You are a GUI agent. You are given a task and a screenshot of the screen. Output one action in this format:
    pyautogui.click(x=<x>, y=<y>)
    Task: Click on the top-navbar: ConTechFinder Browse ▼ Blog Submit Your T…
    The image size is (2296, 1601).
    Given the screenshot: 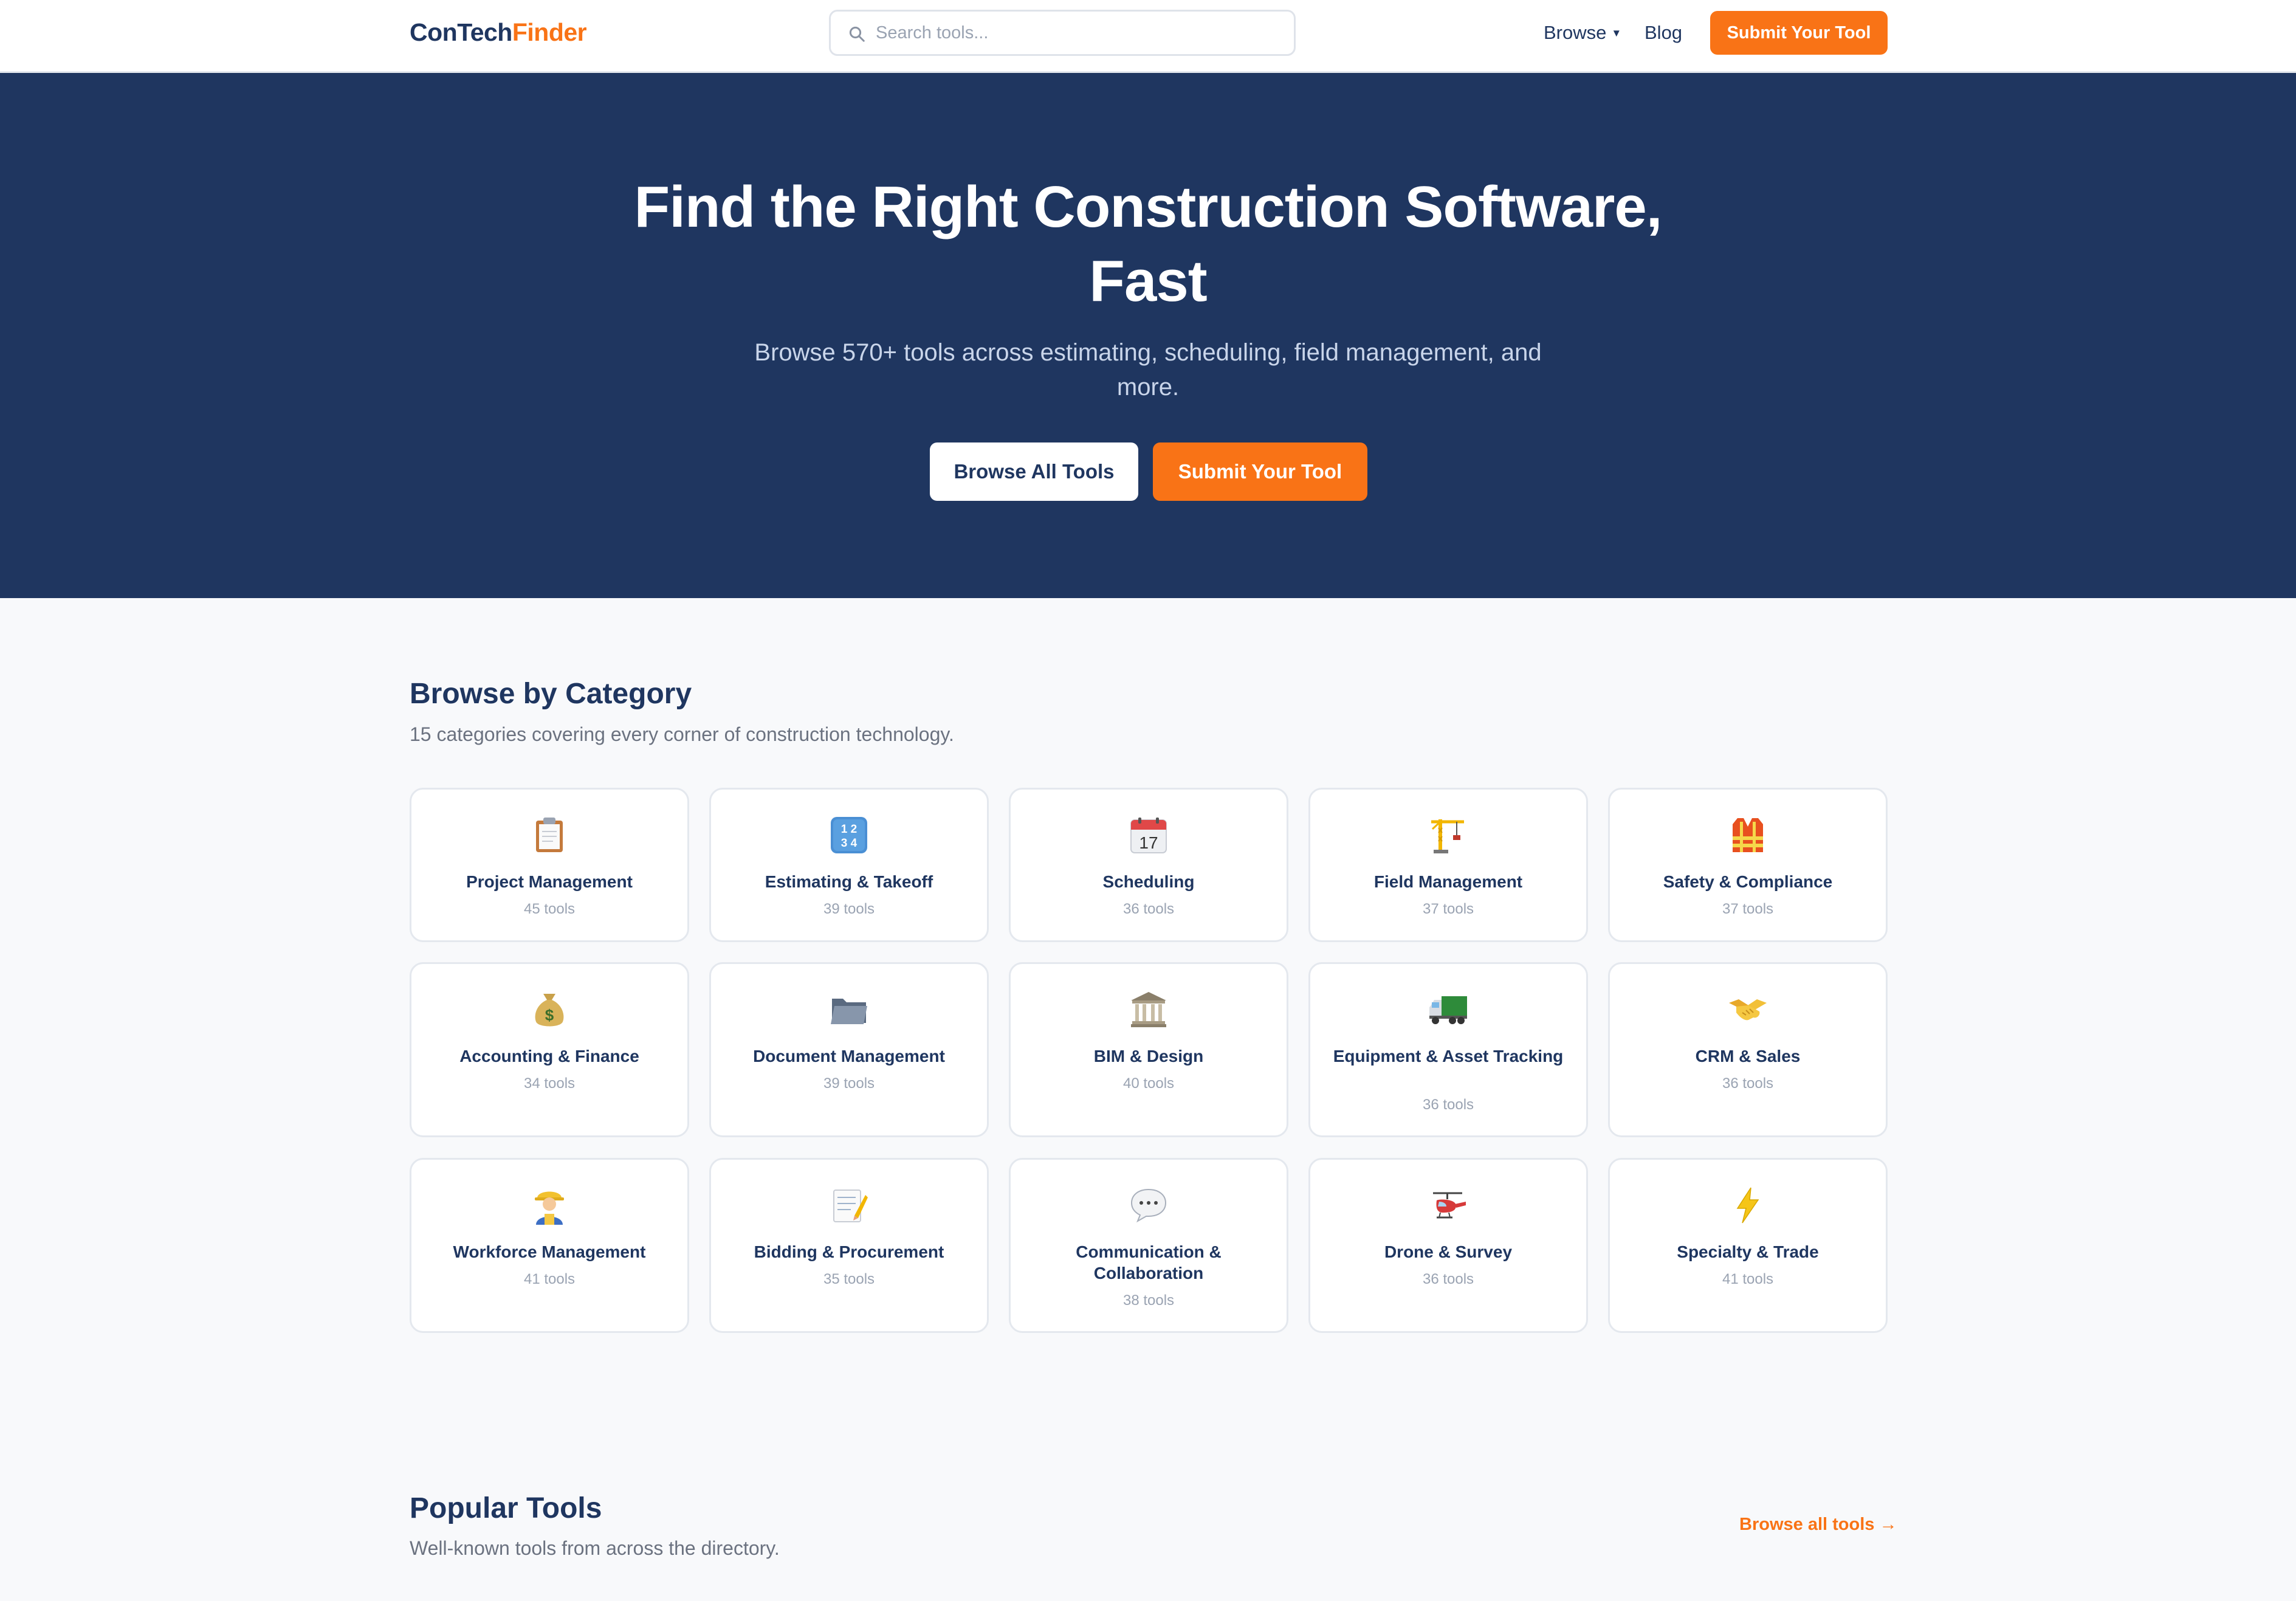 What is the action you would take?
    pyautogui.click(x=1148, y=36)
    